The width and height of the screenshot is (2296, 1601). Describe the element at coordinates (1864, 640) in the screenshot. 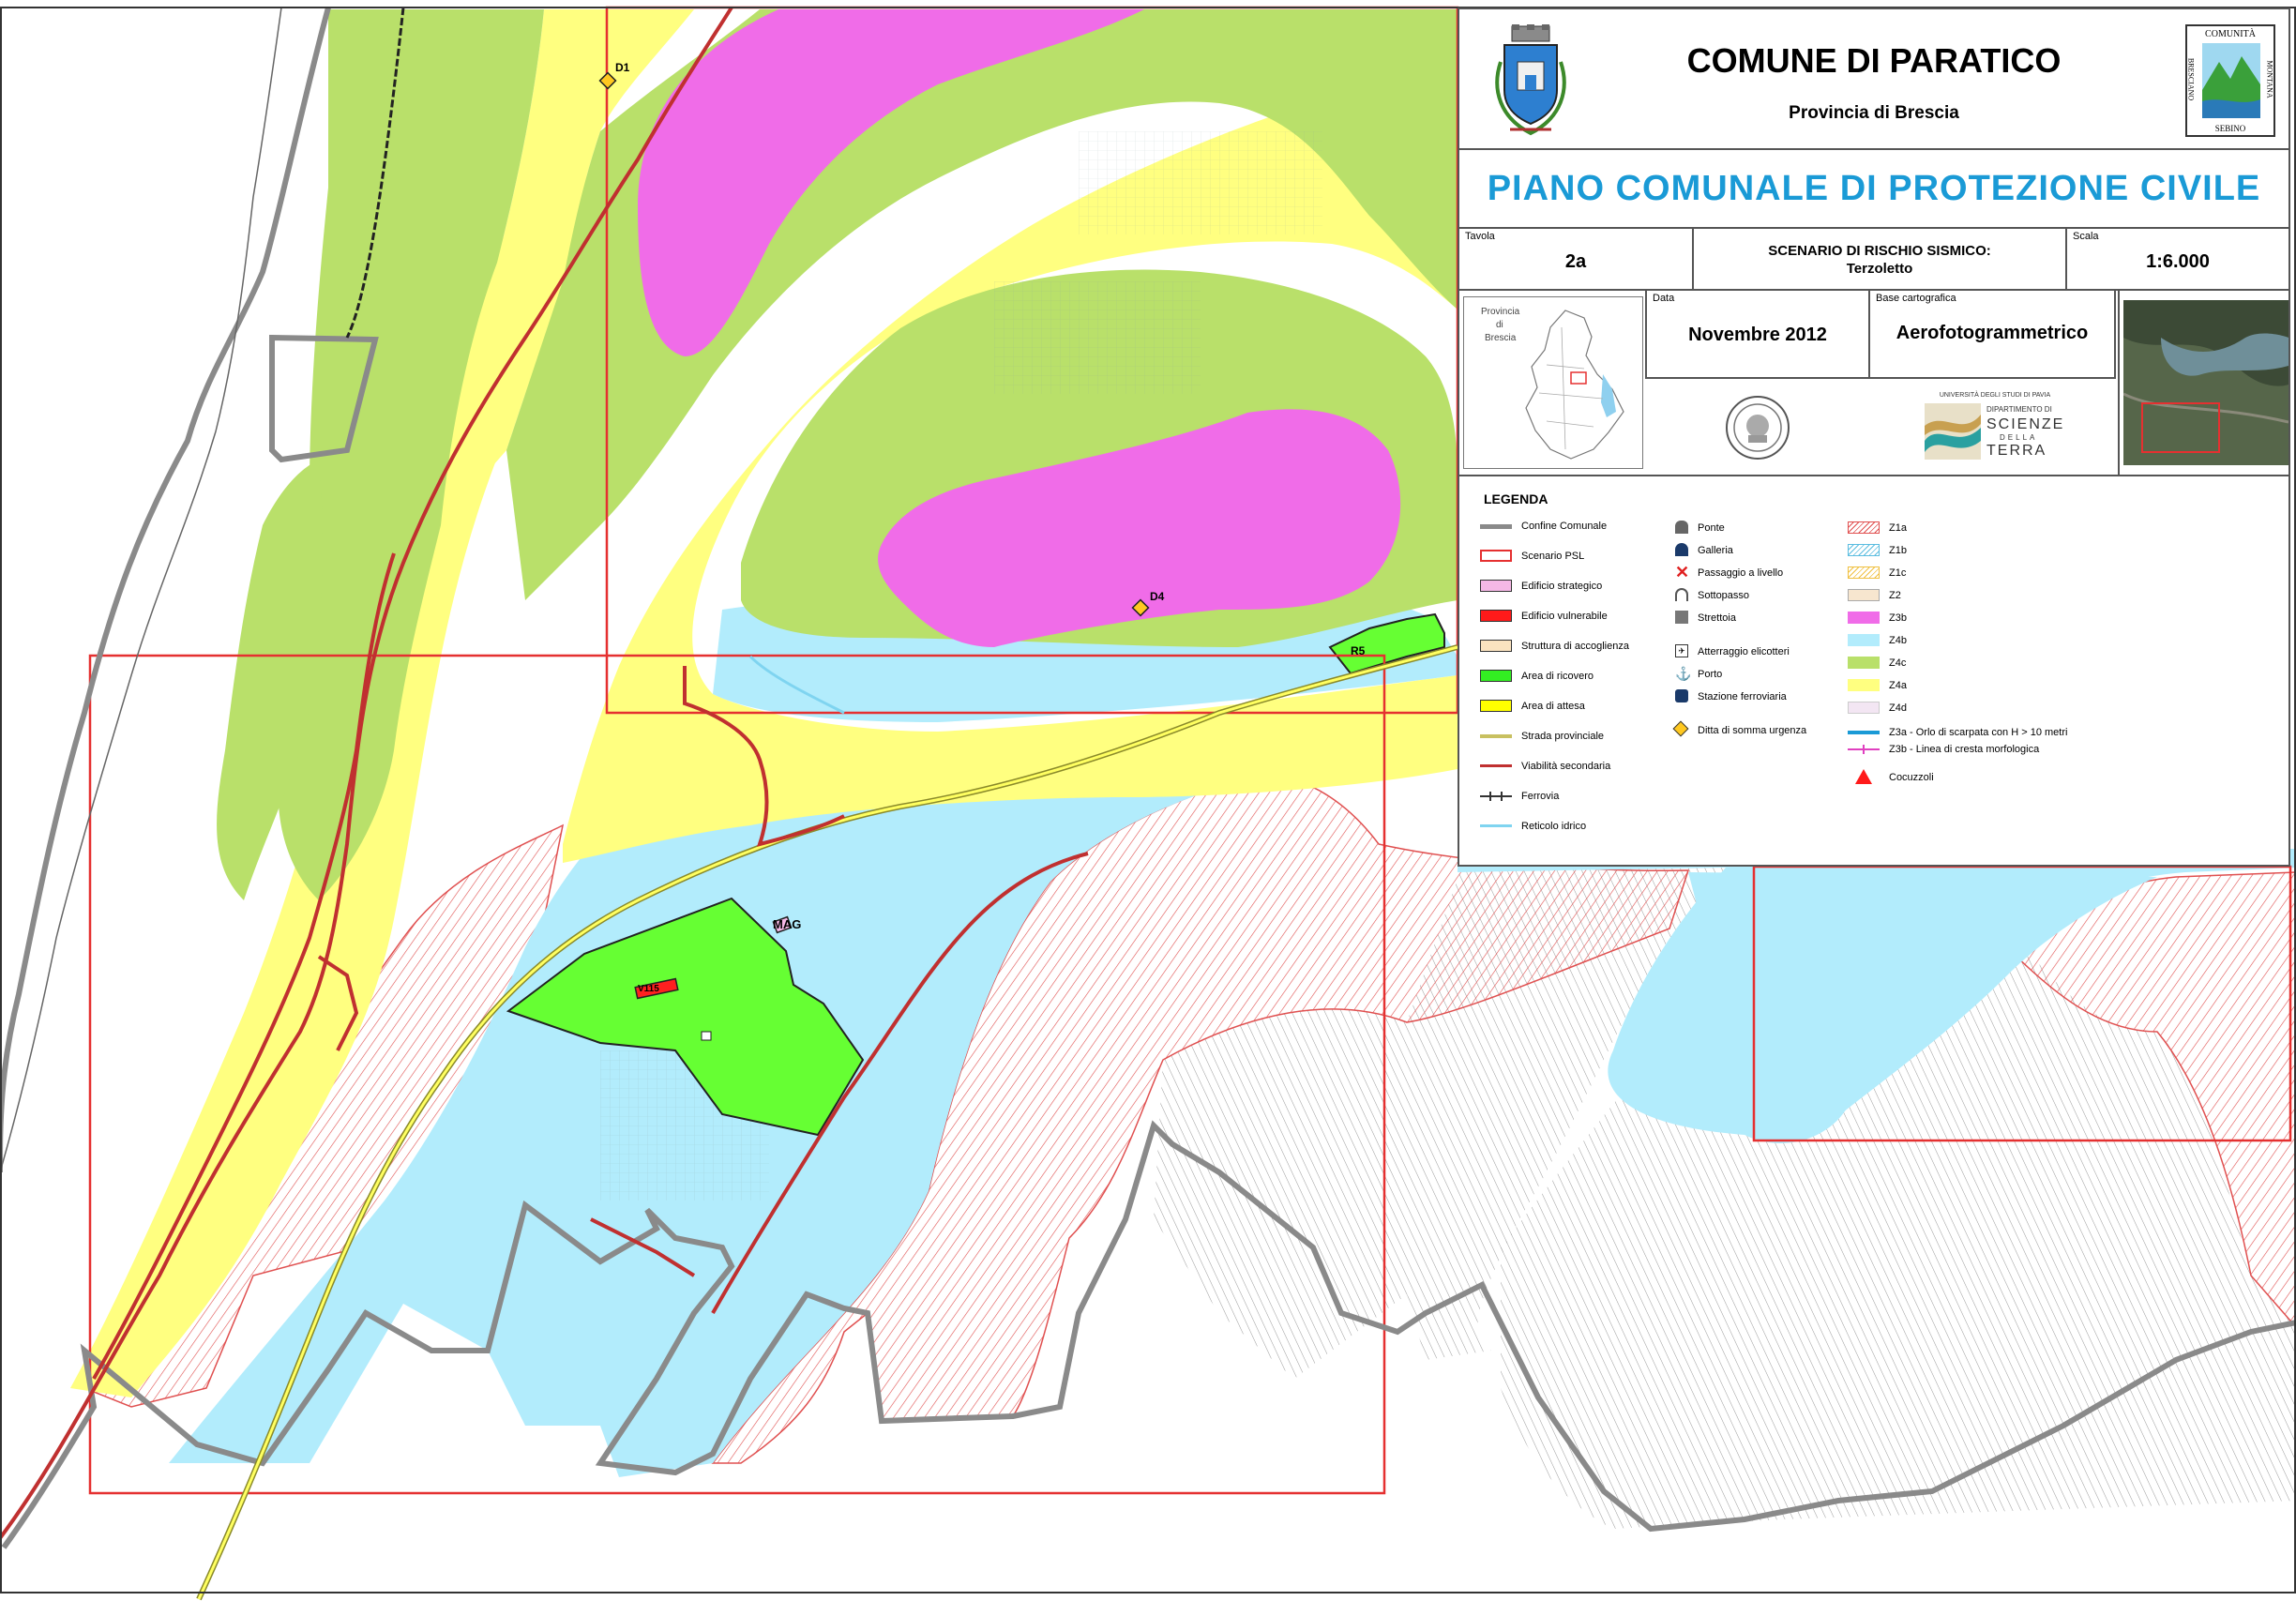

I see `legend-symbol-fill-z4b` at that location.